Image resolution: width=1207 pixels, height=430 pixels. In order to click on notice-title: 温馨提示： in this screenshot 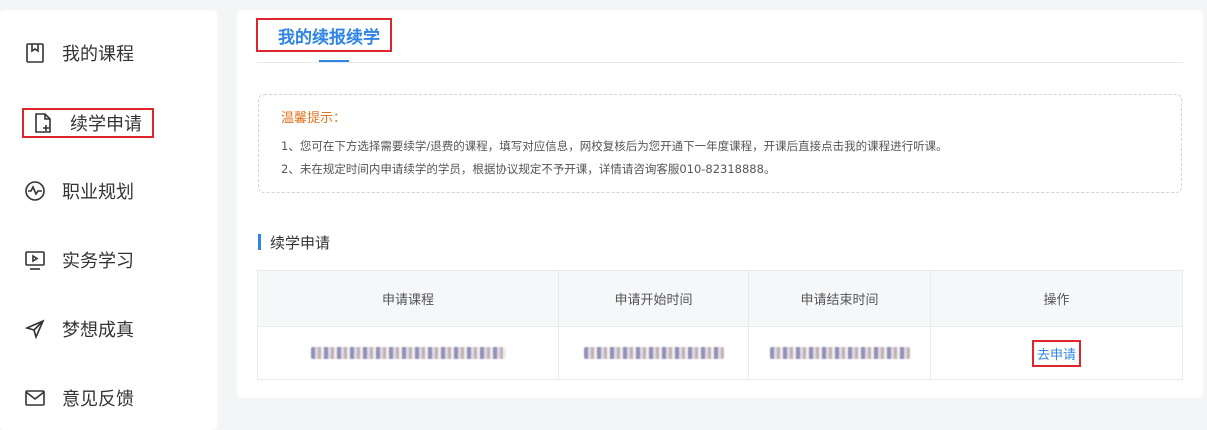, I will do `click(314, 118)`.